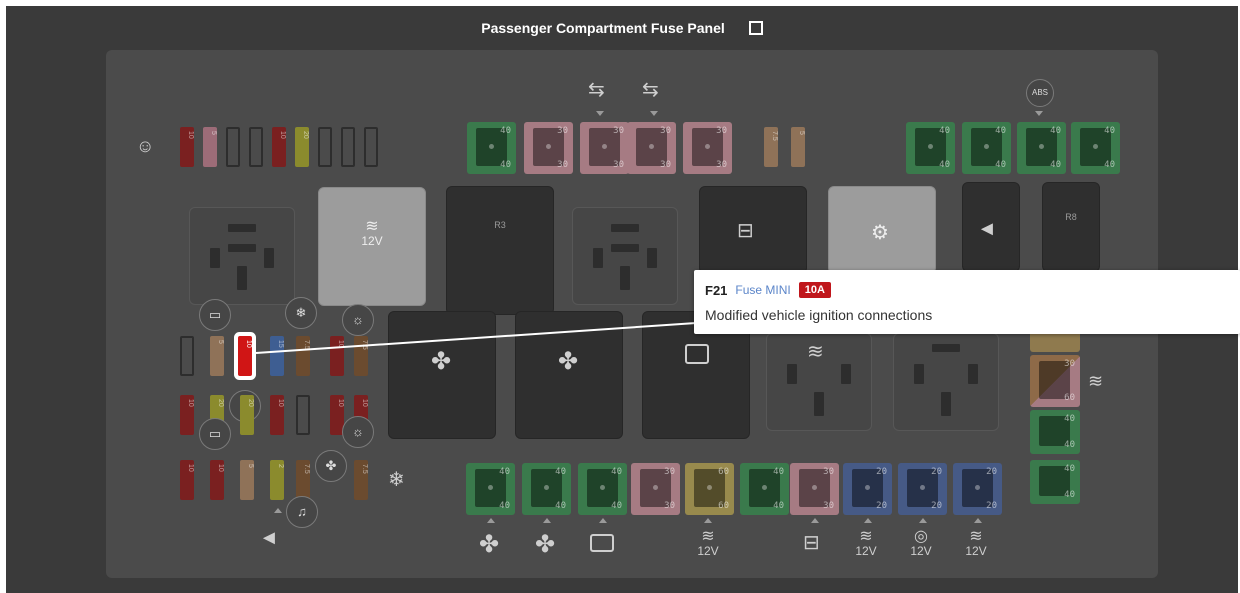 Image resolution: width=1240 pixels, height=593 pixels. What do you see at coordinates (763, 290) in the screenshot?
I see `fuse-type: Fuse MINI` at bounding box center [763, 290].